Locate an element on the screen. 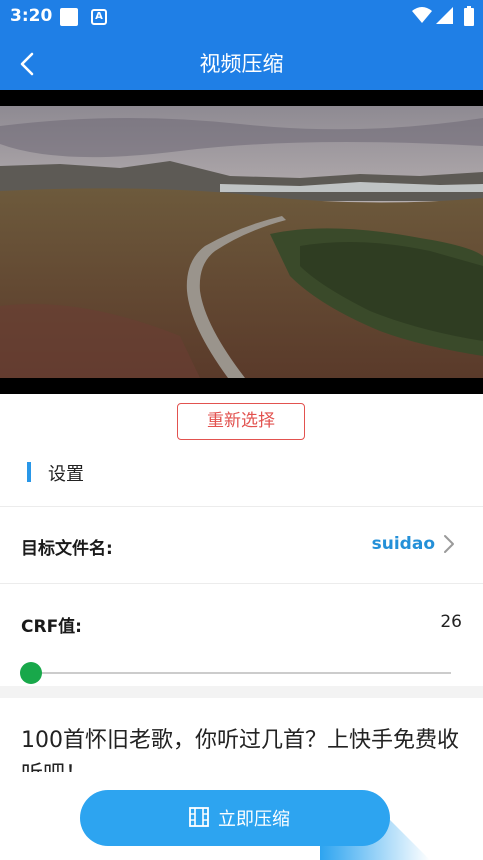 Image resolution: width=483 pixels, height=860 pixels. target-filename-label: 目标文件名: is located at coordinates (67, 549).